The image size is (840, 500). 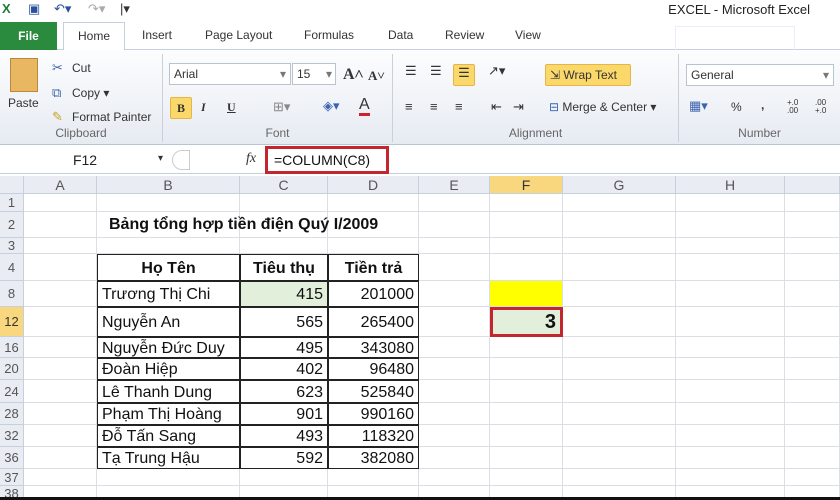 I want to click on payment-cell: 525840, so click(x=373, y=391).